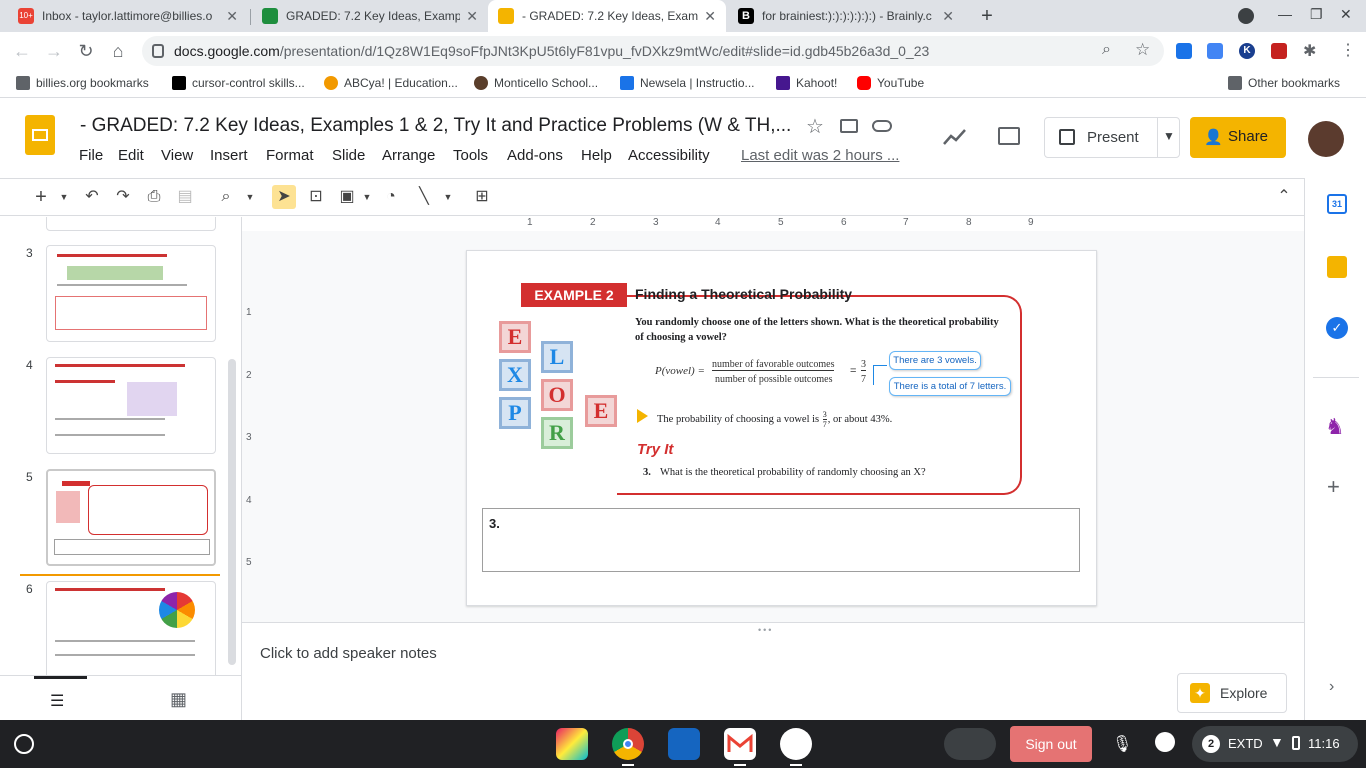 This screenshot has width=1366, height=768. I want to click on paint-format-icon: ▤, so click(185, 197).